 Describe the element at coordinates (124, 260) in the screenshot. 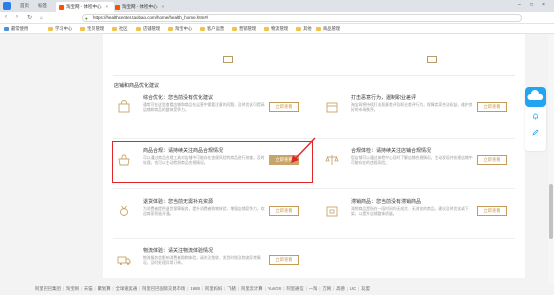

I see `truck-icon` at that location.